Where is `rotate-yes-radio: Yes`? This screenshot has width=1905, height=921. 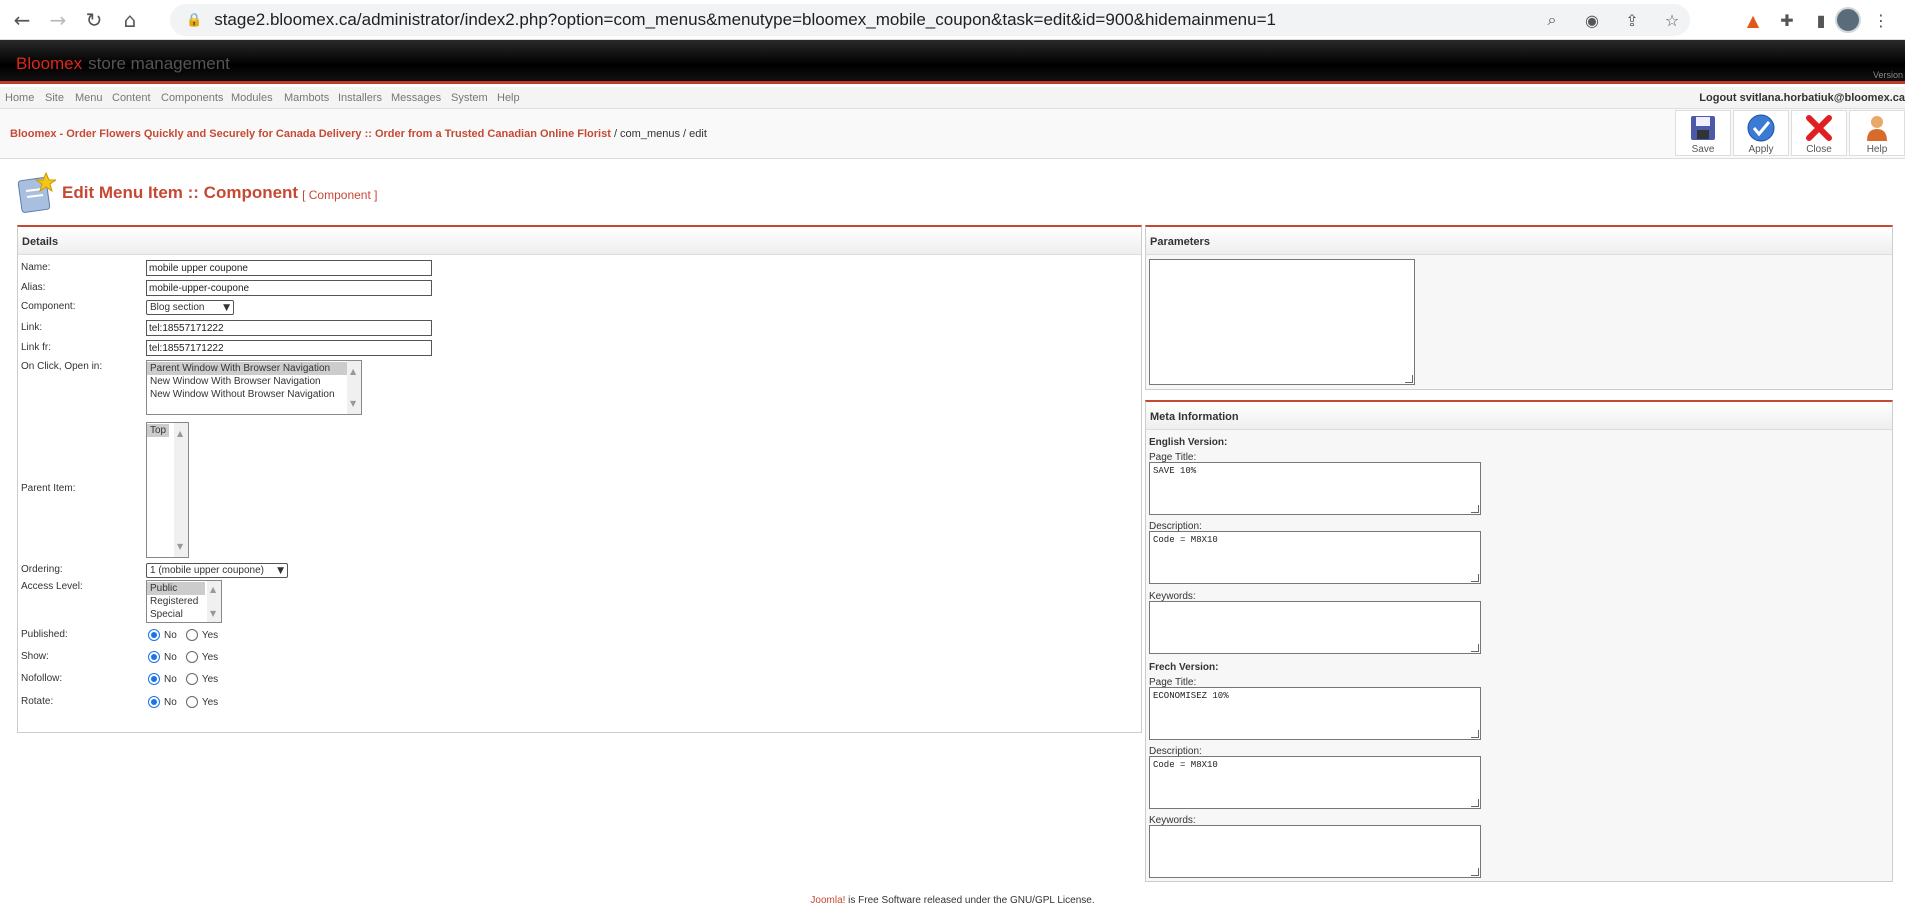 rotate-yes-radio: Yes is located at coordinates (201, 702).